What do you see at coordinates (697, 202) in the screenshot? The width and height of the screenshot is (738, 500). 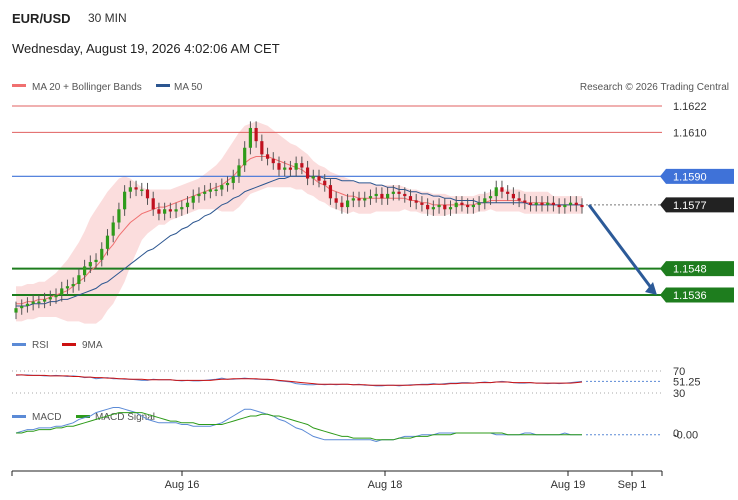 I see `price-tags: 1.1622 1.1610 1.1590 1.1577 1.1548 1.1536` at bounding box center [697, 202].